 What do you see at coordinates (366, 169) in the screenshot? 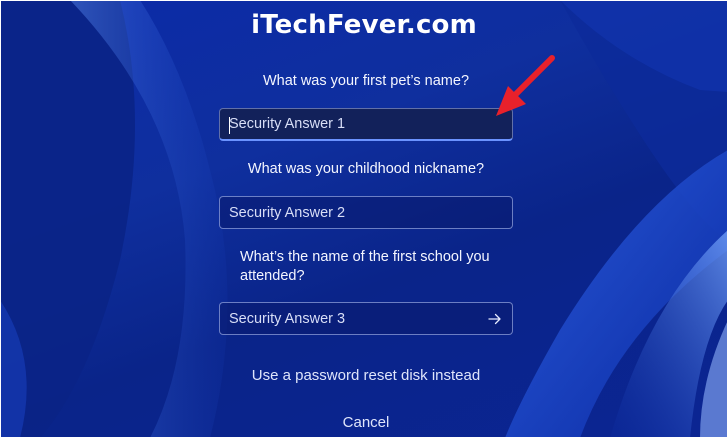
I see `question-2-label: What was your childhood nickname?` at bounding box center [366, 169].